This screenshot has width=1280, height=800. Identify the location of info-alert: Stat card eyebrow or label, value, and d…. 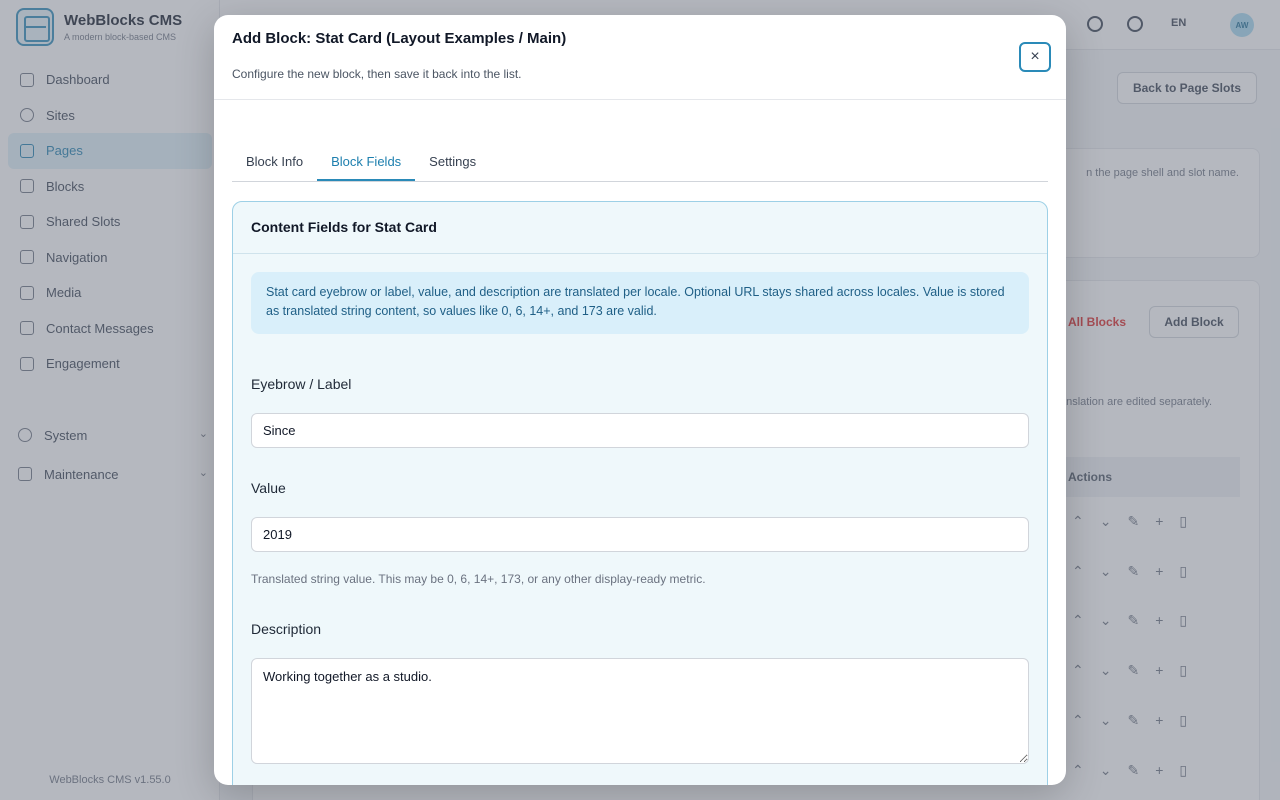
(640, 303).